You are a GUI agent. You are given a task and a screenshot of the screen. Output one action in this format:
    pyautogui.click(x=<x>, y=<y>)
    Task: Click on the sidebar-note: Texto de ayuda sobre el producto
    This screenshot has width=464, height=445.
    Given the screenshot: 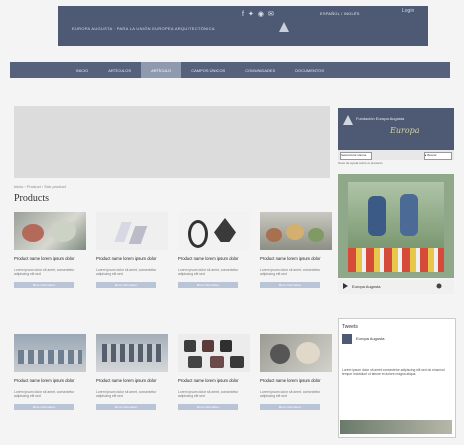 What is the action you would take?
    pyautogui.click(x=360, y=163)
    